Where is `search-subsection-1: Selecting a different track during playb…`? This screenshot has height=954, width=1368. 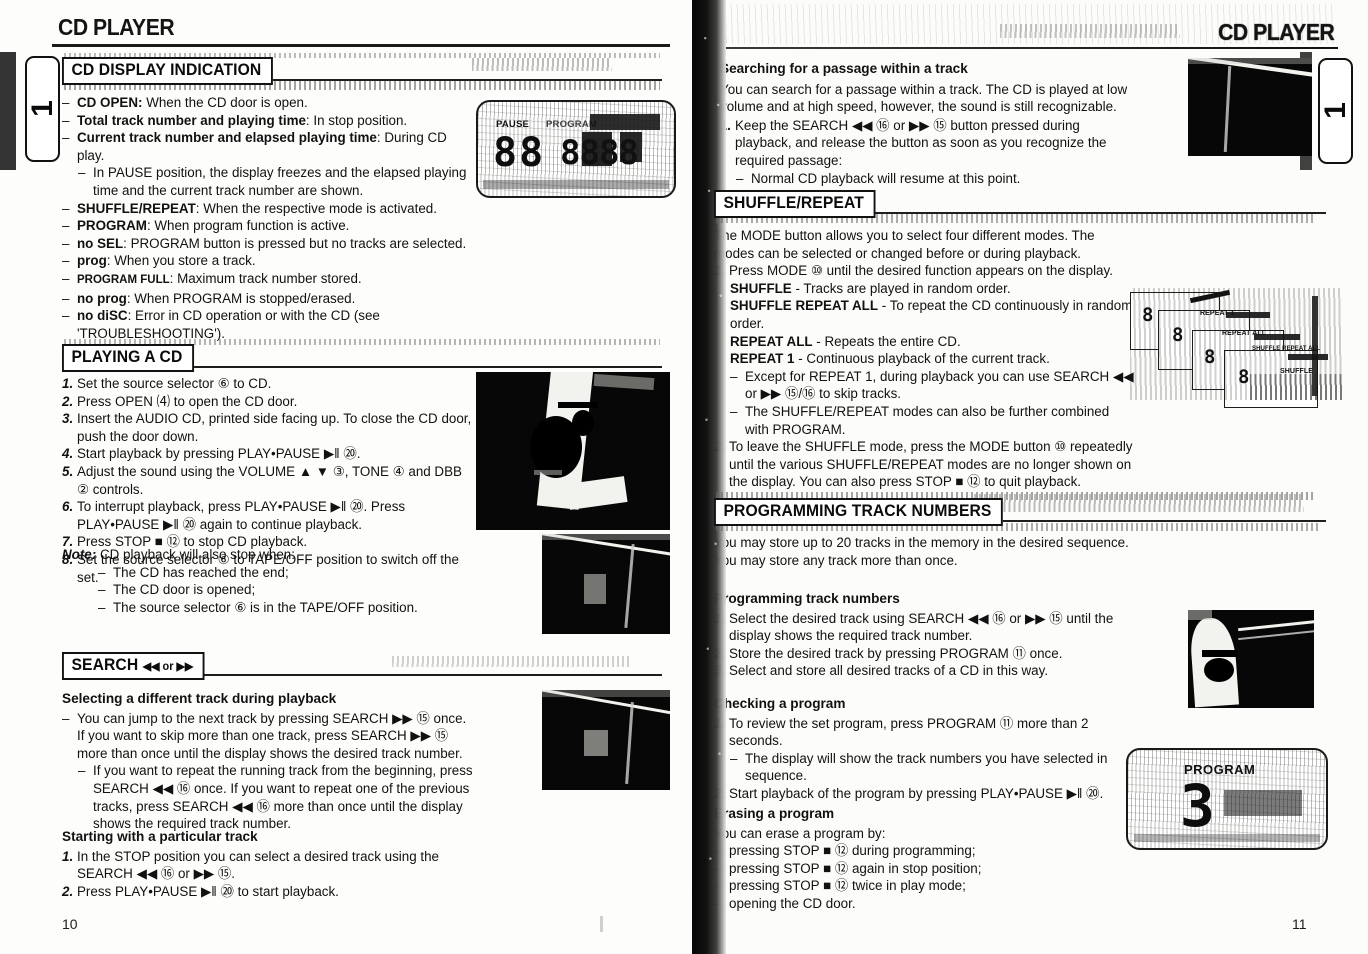
search-subsection-1: Selecting a different track during playb… is located at coordinates (268, 761).